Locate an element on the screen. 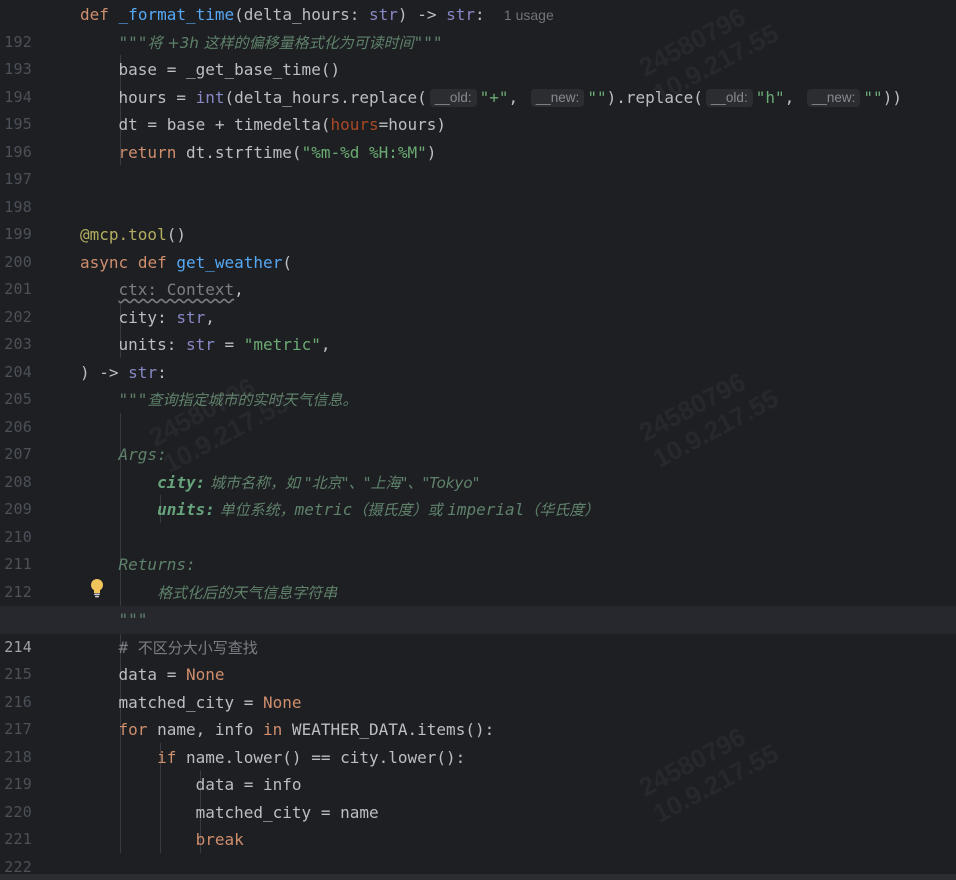  line-content: if name.lower() == city.lower(): is located at coordinates (272, 758).